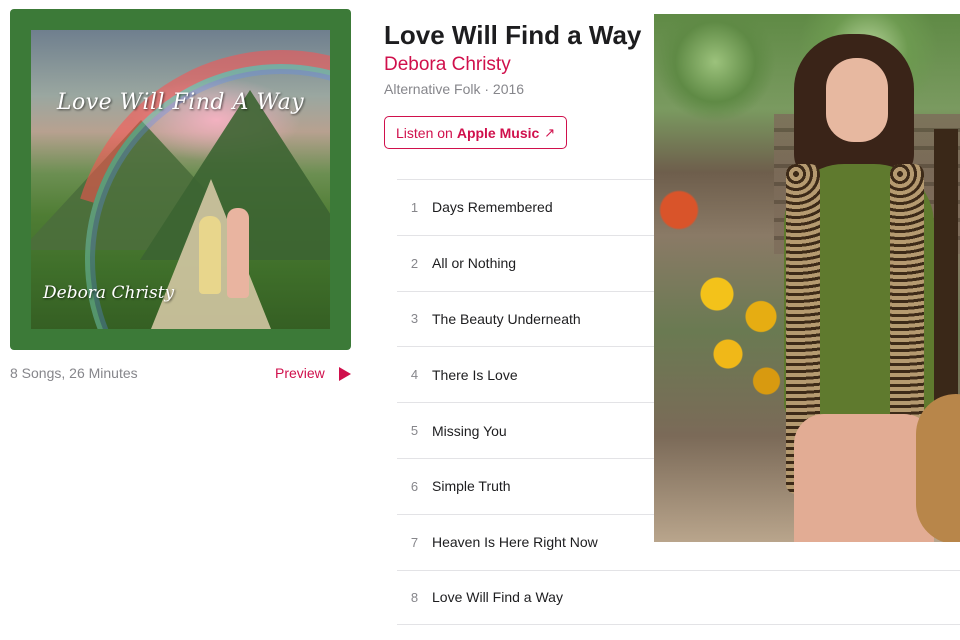 This screenshot has width=960, height=640. Describe the element at coordinates (414, 375) in the screenshot. I see `track-number: 4` at that location.